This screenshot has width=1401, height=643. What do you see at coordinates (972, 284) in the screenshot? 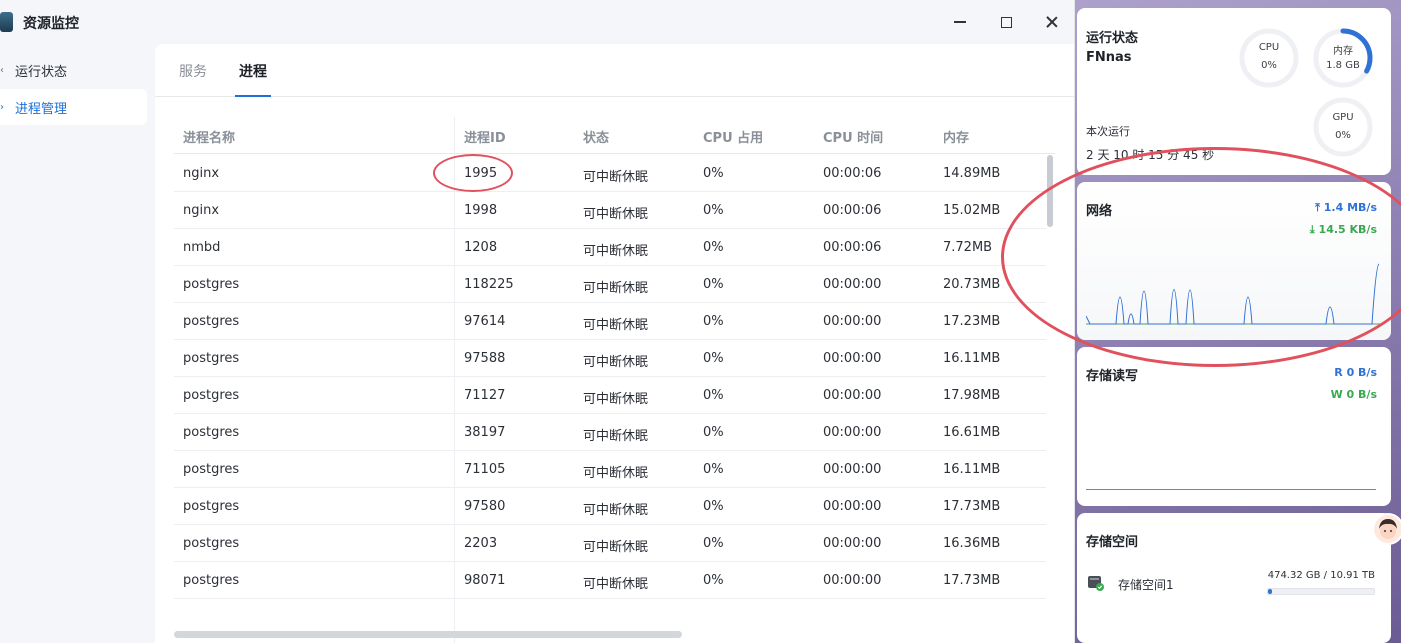
I see `cell-memory-usage: 20.73MB` at bounding box center [972, 284].